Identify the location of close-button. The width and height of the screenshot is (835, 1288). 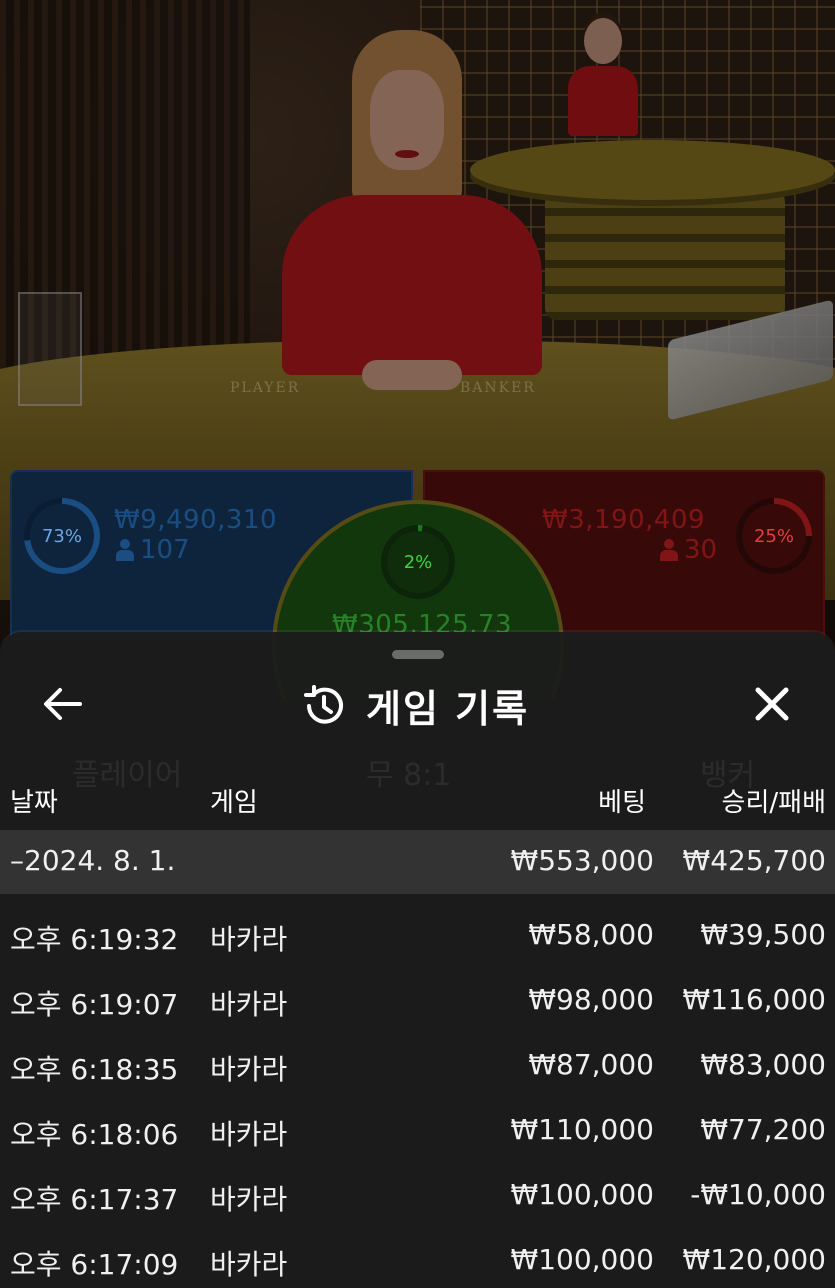
(772, 704).